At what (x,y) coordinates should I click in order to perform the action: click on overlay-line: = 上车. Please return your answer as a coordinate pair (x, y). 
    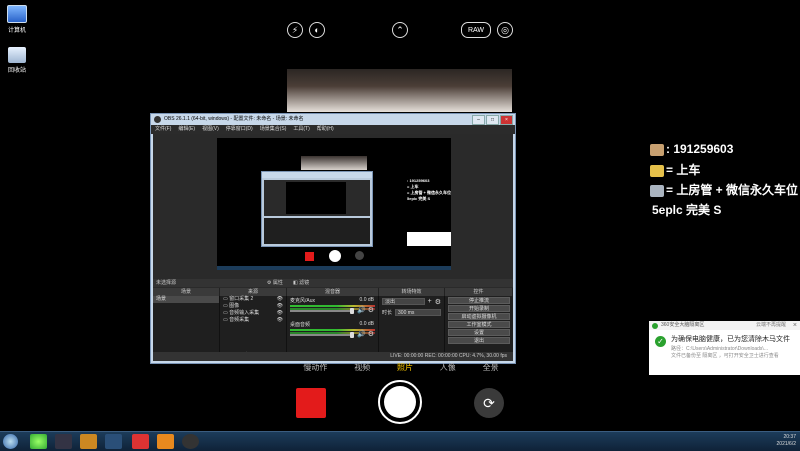
    Looking at the image, I should click on (675, 169).